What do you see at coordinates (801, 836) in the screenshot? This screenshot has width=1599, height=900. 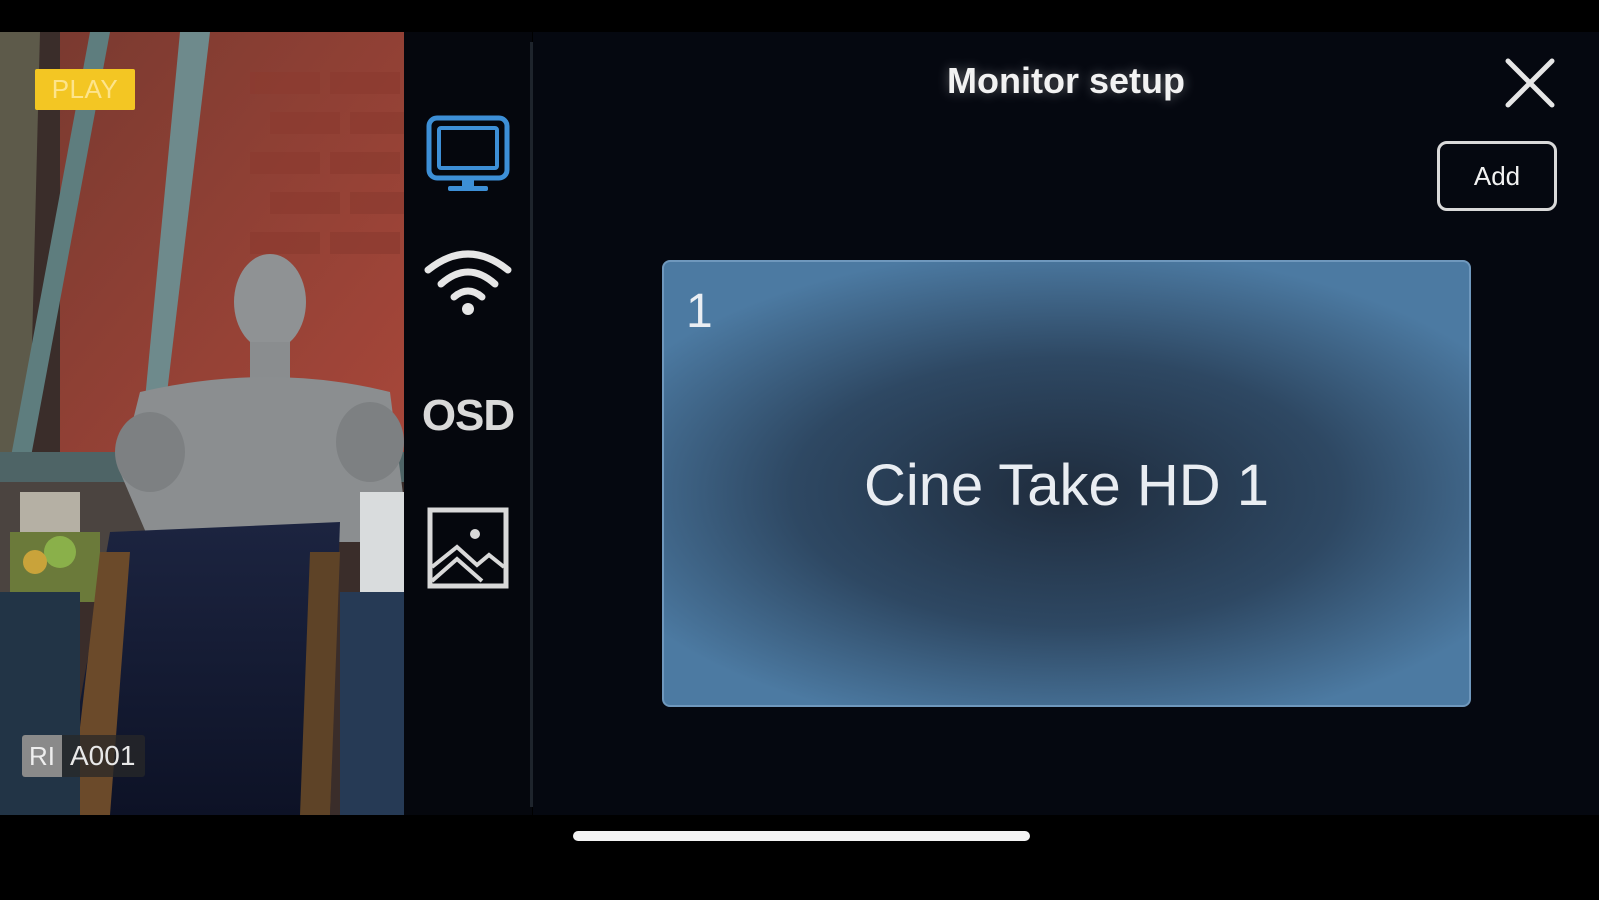 I see `home-indicator` at bounding box center [801, 836].